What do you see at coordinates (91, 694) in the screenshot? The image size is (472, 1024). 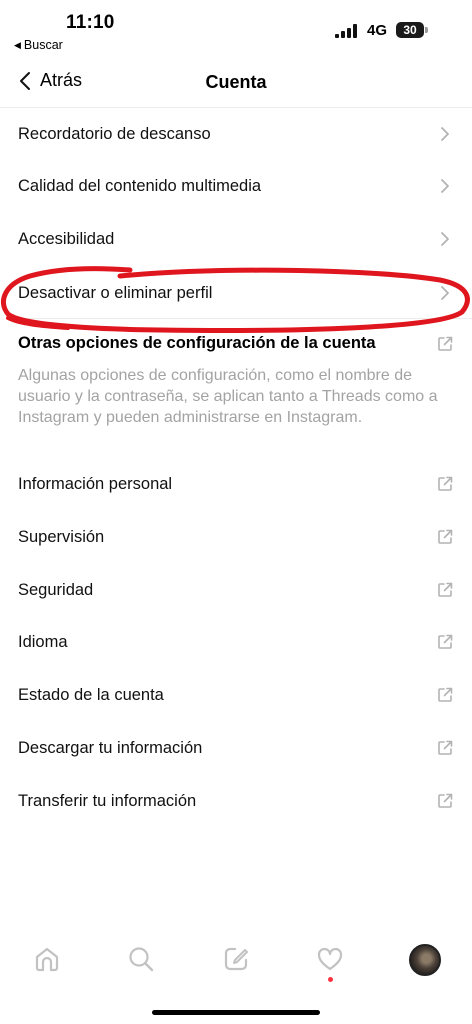 I see `menu-item-label: Estado de la cuenta` at bounding box center [91, 694].